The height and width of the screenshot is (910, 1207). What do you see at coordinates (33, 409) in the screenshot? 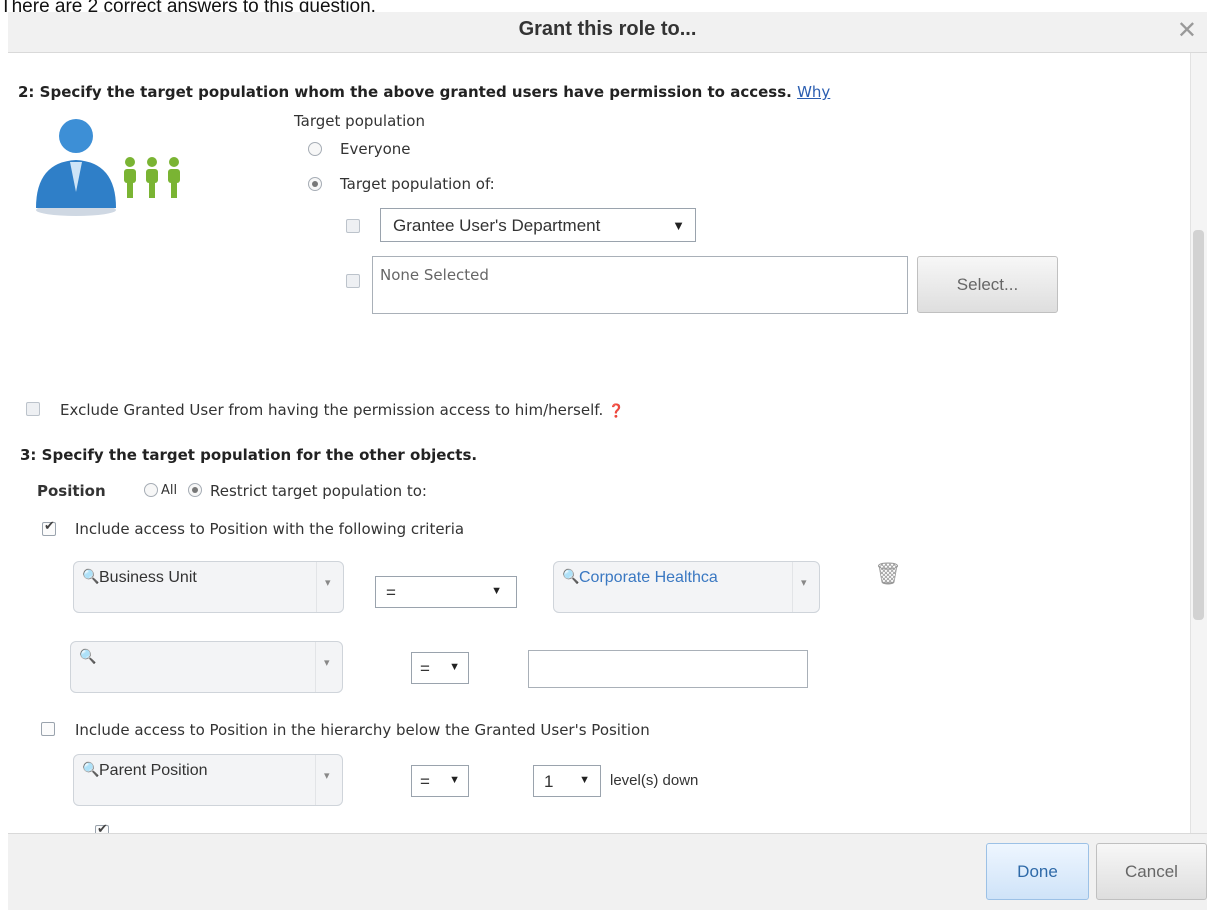
I see `exclude-granted-user-checkbox` at bounding box center [33, 409].